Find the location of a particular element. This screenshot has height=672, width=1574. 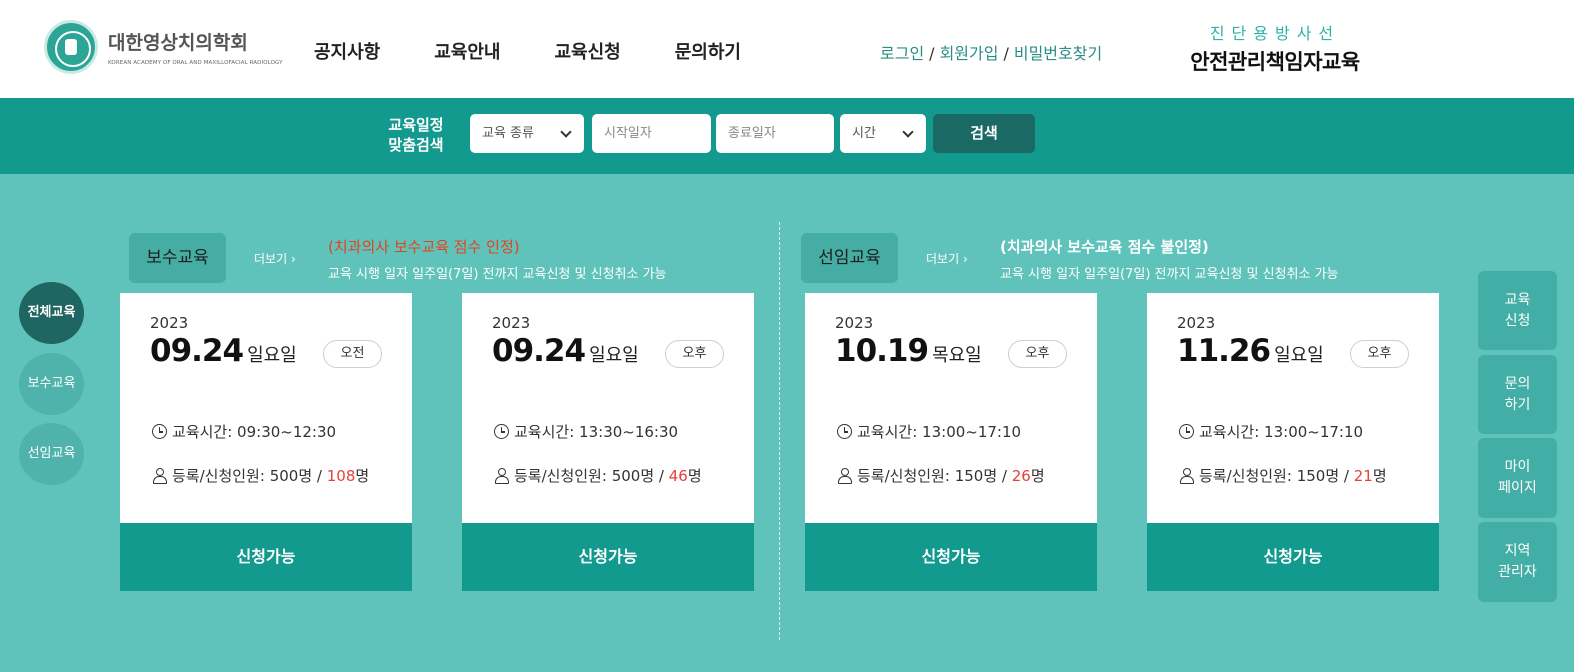

section-tag-appointment: 선임교육 is located at coordinates (849, 258).